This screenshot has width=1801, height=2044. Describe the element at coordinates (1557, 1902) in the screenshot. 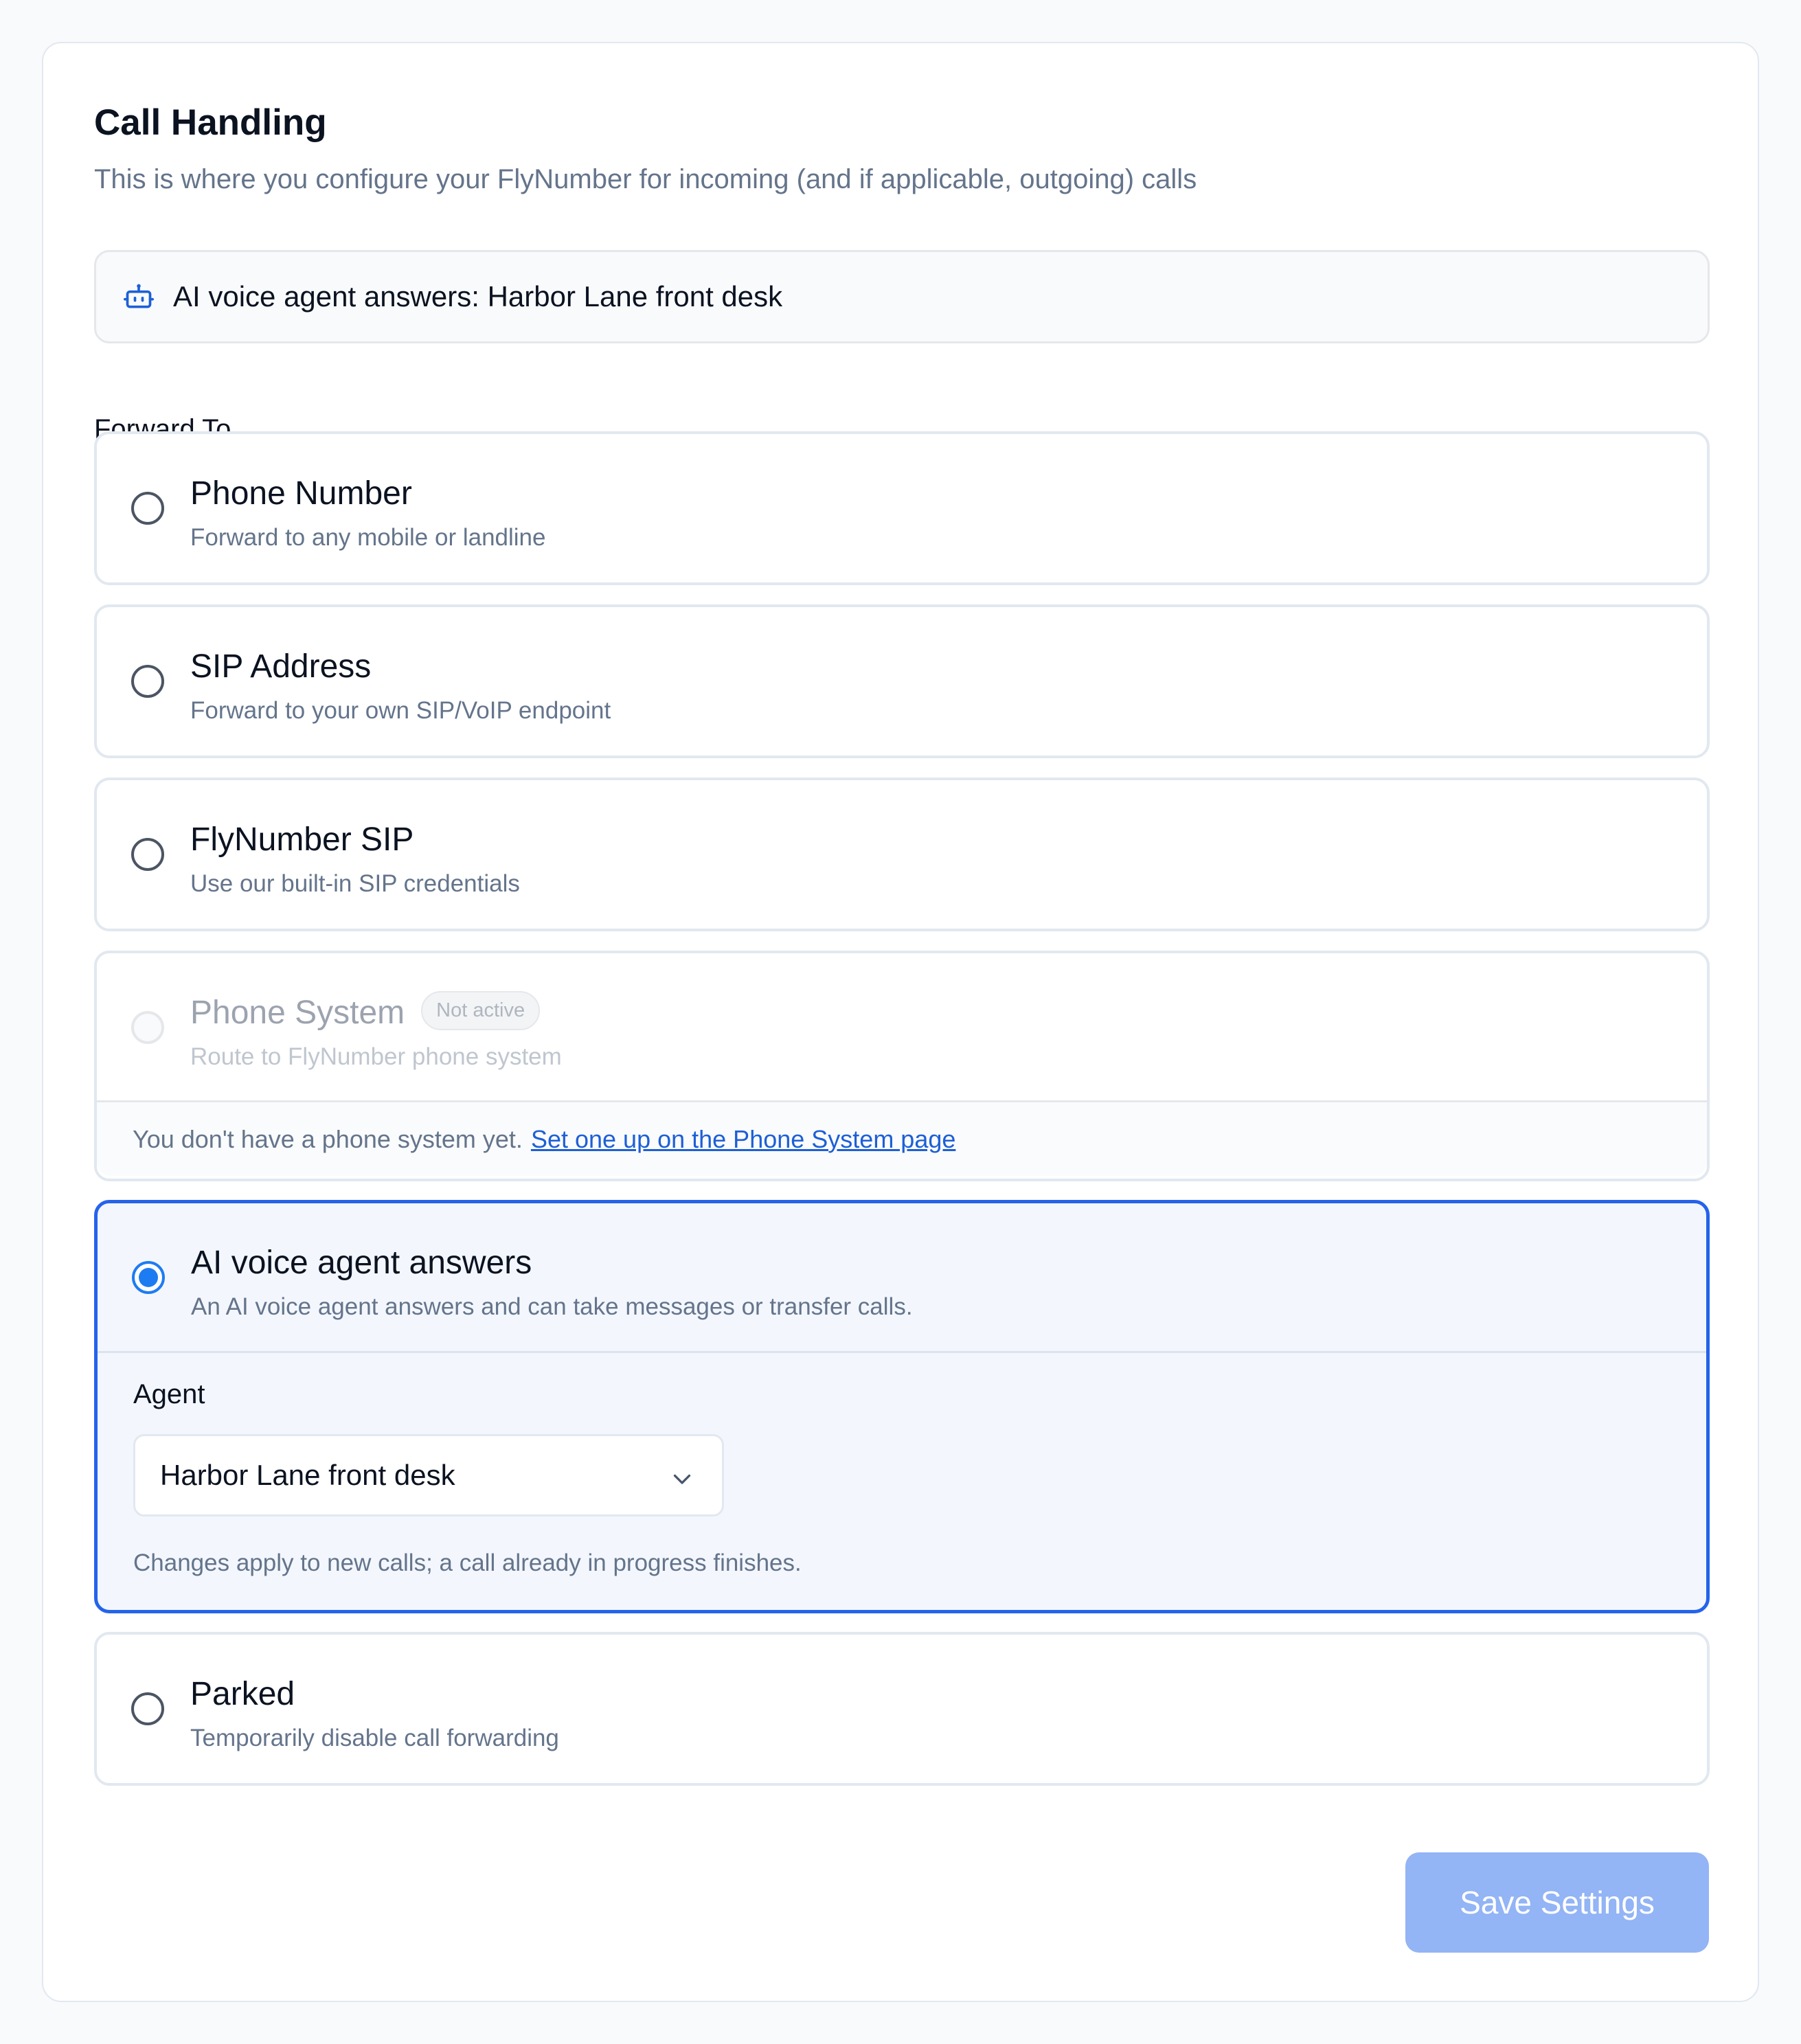

I see `save-settings-button: Save Settings` at that location.